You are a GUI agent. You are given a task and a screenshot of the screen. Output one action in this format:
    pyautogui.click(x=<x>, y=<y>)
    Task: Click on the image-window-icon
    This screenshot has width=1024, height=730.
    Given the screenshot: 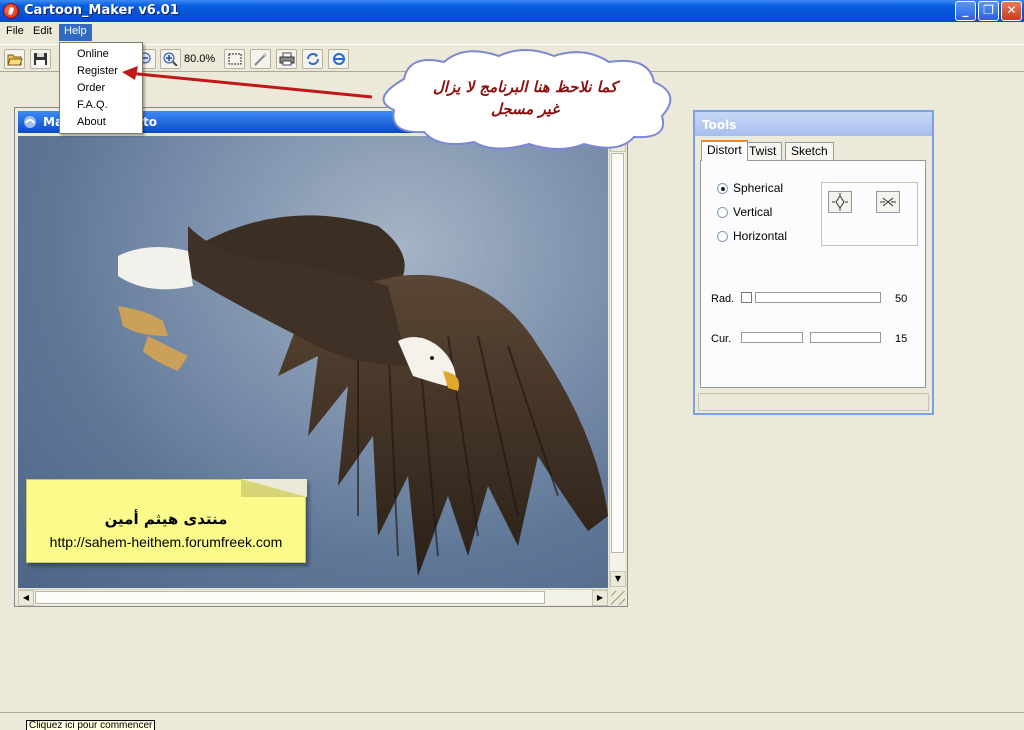 What is the action you would take?
    pyautogui.click(x=30, y=122)
    